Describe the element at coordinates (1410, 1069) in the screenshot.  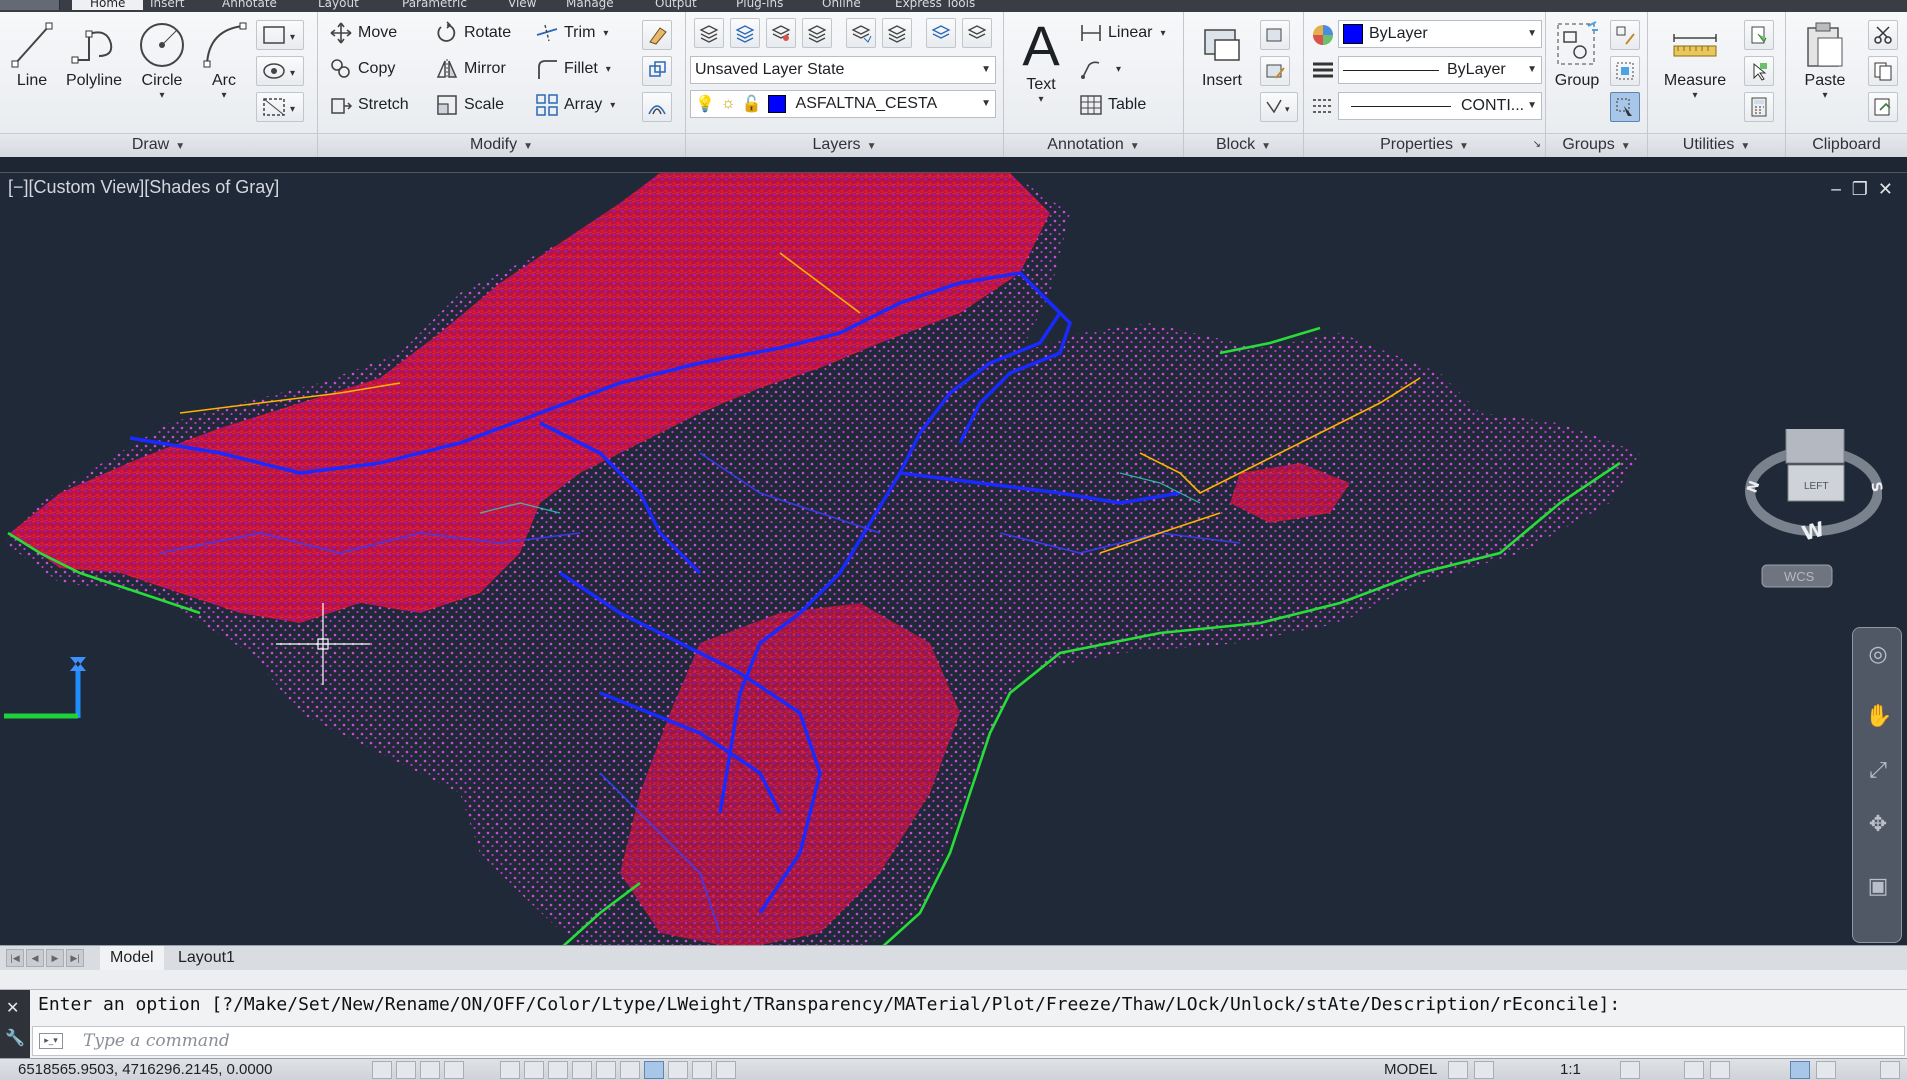
I see `model-space-indicator: MODEL` at that location.